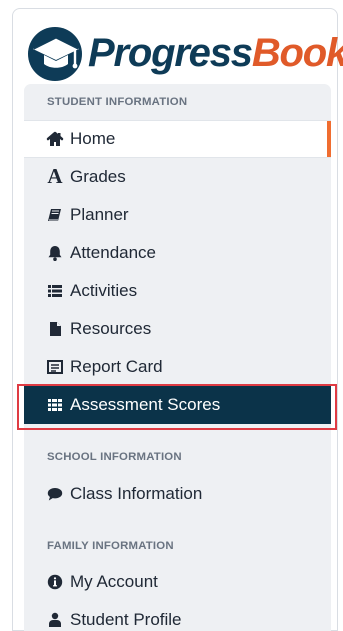 The image size is (343, 631). Describe the element at coordinates (113, 252) in the screenshot. I see `sidebar-item-attendance-label: Attendance` at that location.